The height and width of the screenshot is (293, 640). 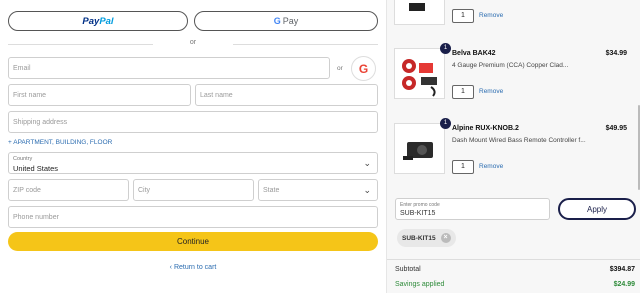 What do you see at coordinates (318, 190) in the screenshot?
I see `state-select: State ⌄` at bounding box center [318, 190].